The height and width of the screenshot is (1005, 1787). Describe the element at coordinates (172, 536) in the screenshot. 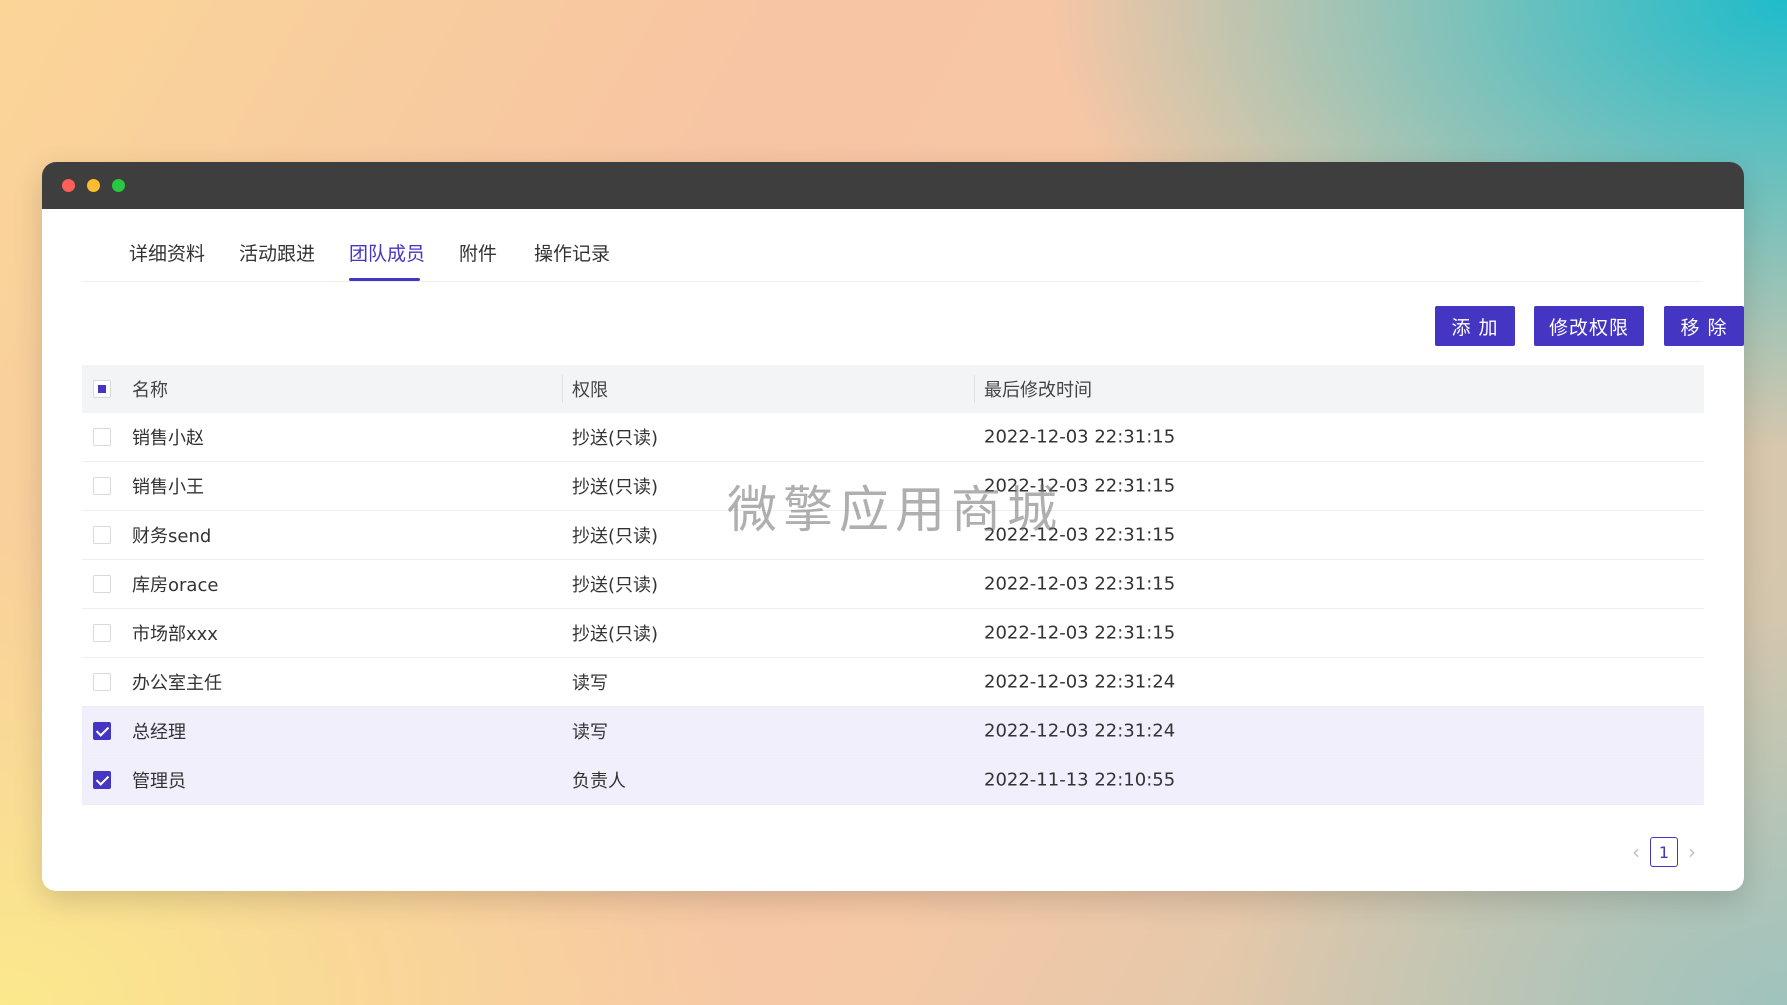

I see `member-name: 财务send` at that location.